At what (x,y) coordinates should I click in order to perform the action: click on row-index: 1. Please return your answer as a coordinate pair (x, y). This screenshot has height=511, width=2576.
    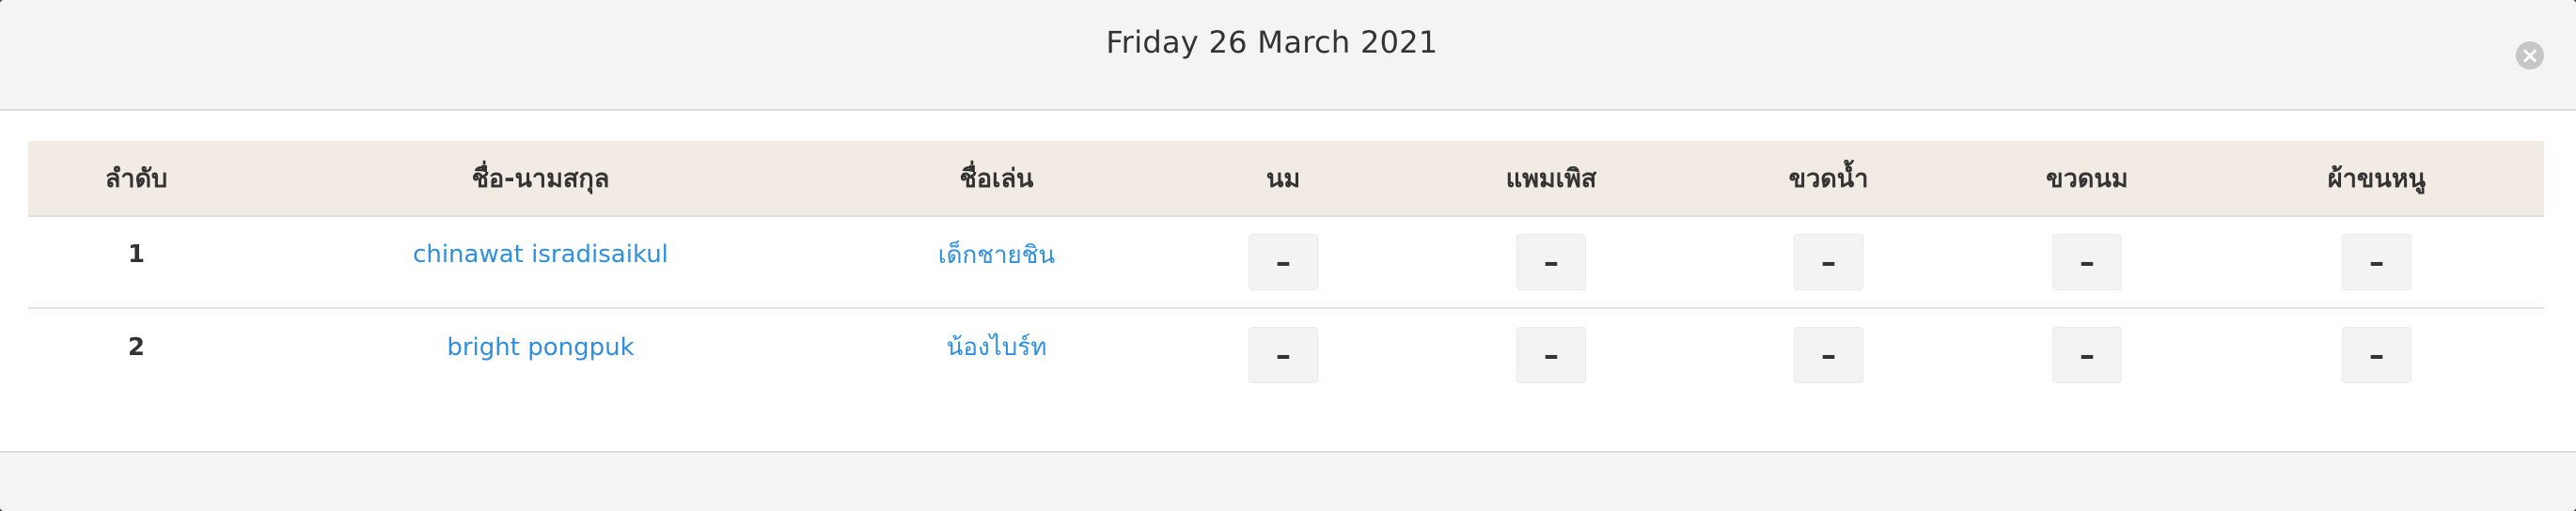
    Looking at the image, I should click on (137, 254).